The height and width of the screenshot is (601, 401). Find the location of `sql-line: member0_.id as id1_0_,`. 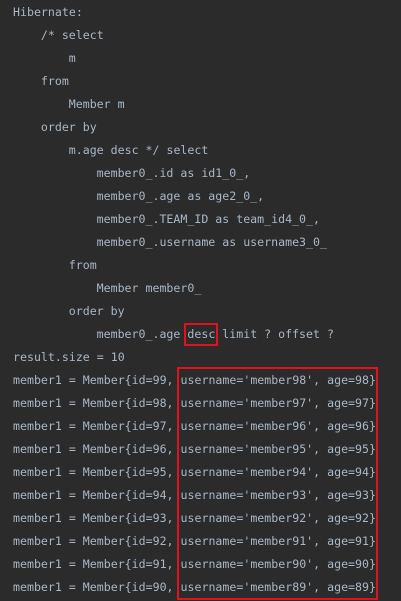

sql-line: member0_.id as id1_0_, is located at coordinates (173, 173).